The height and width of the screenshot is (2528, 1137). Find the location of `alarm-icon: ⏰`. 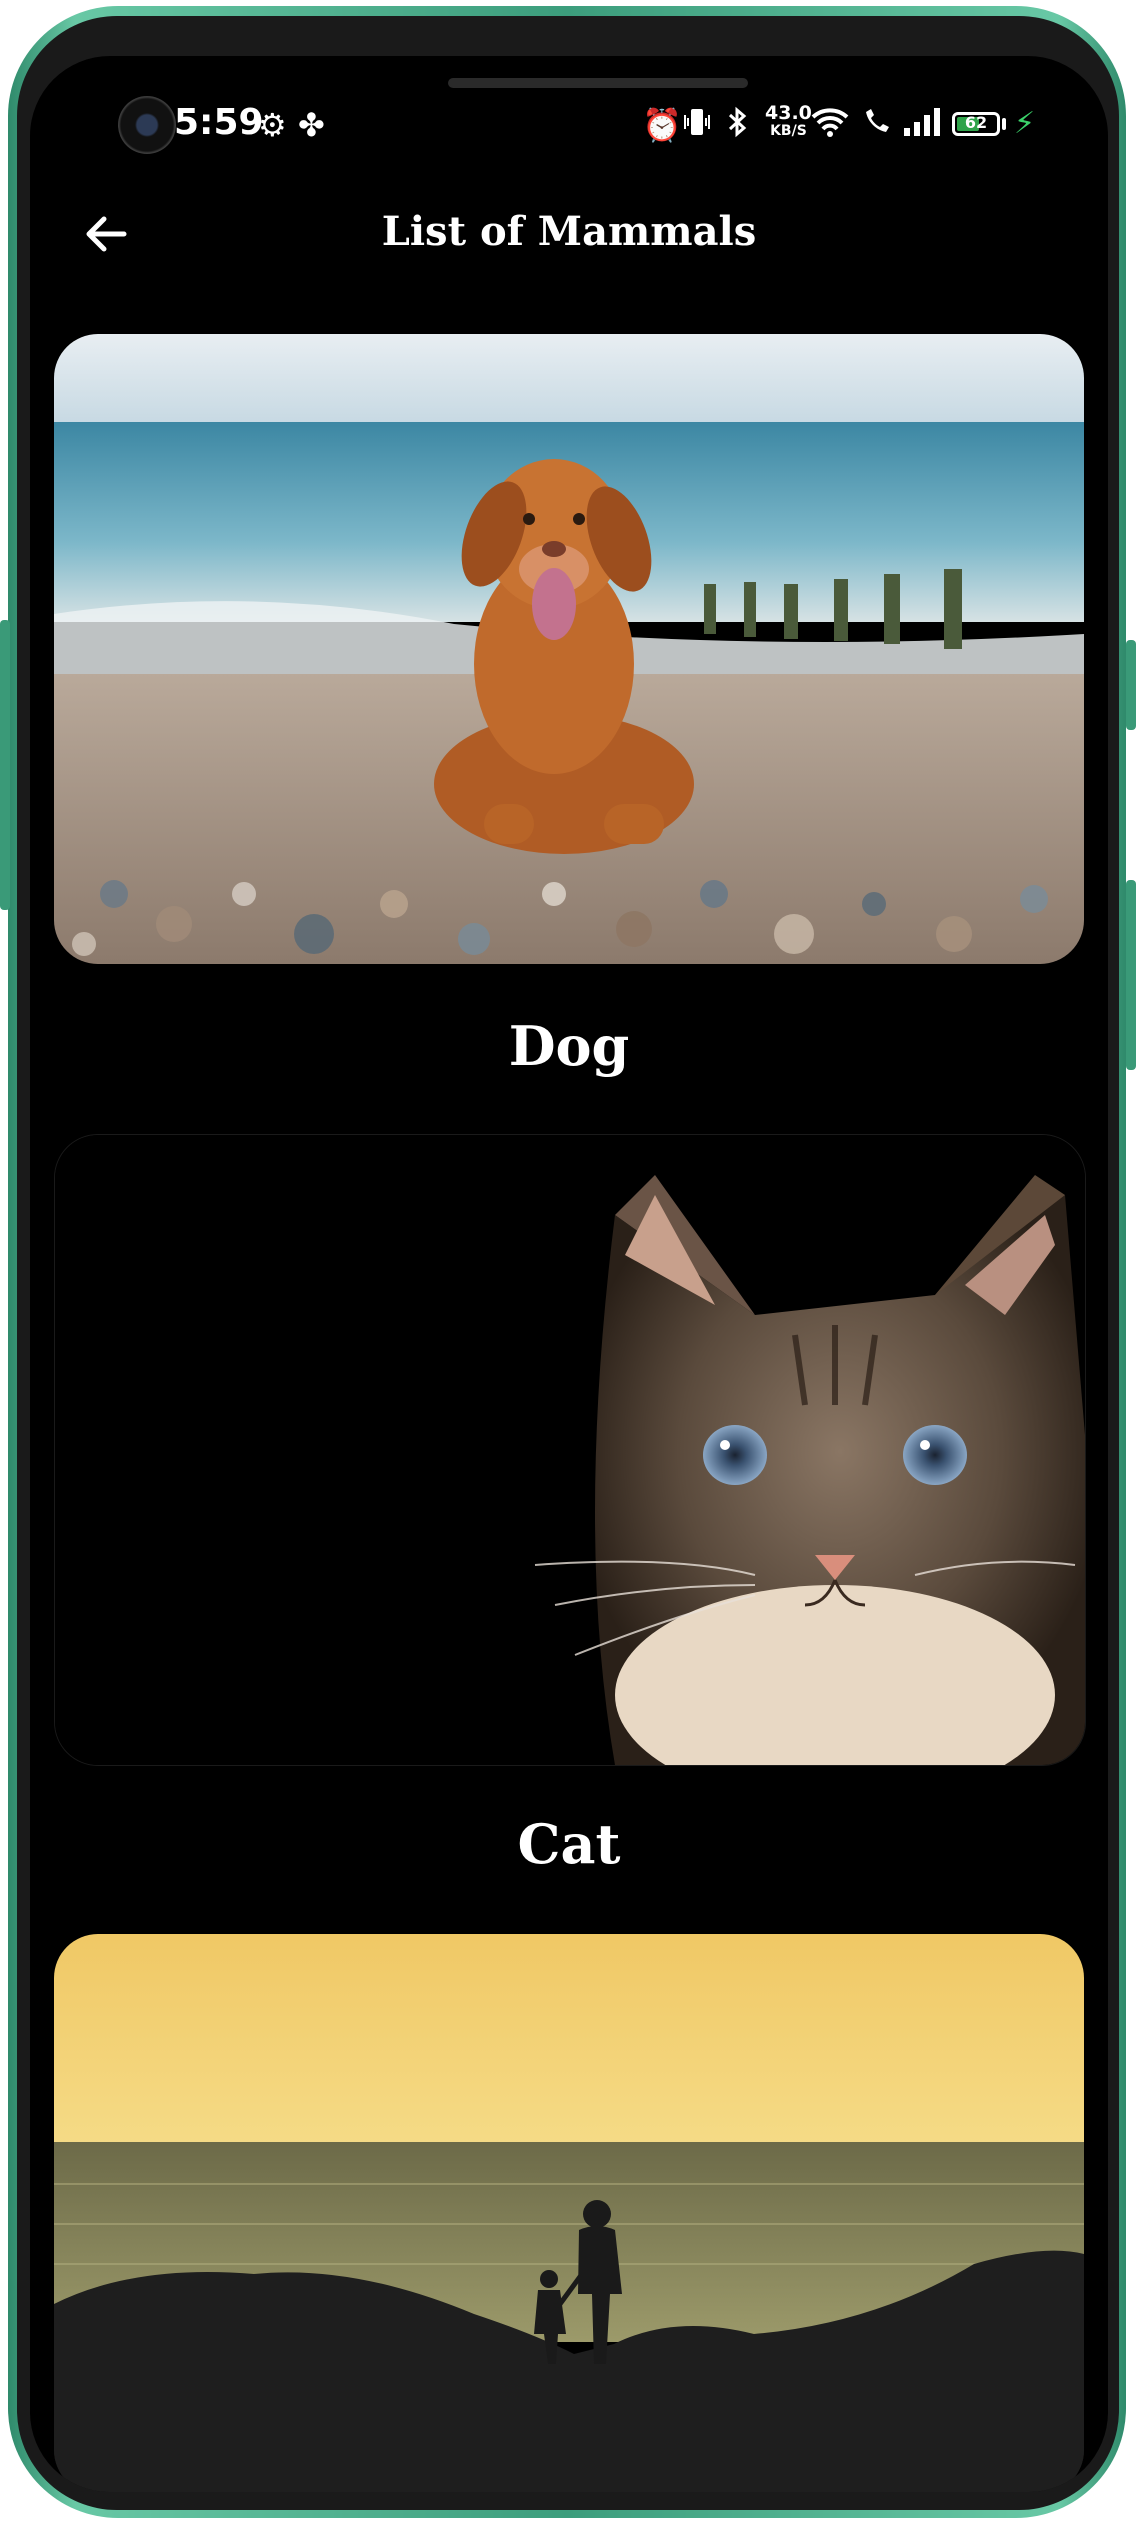

alarm-icon: ⏰ is located at coordinates (662, 125).